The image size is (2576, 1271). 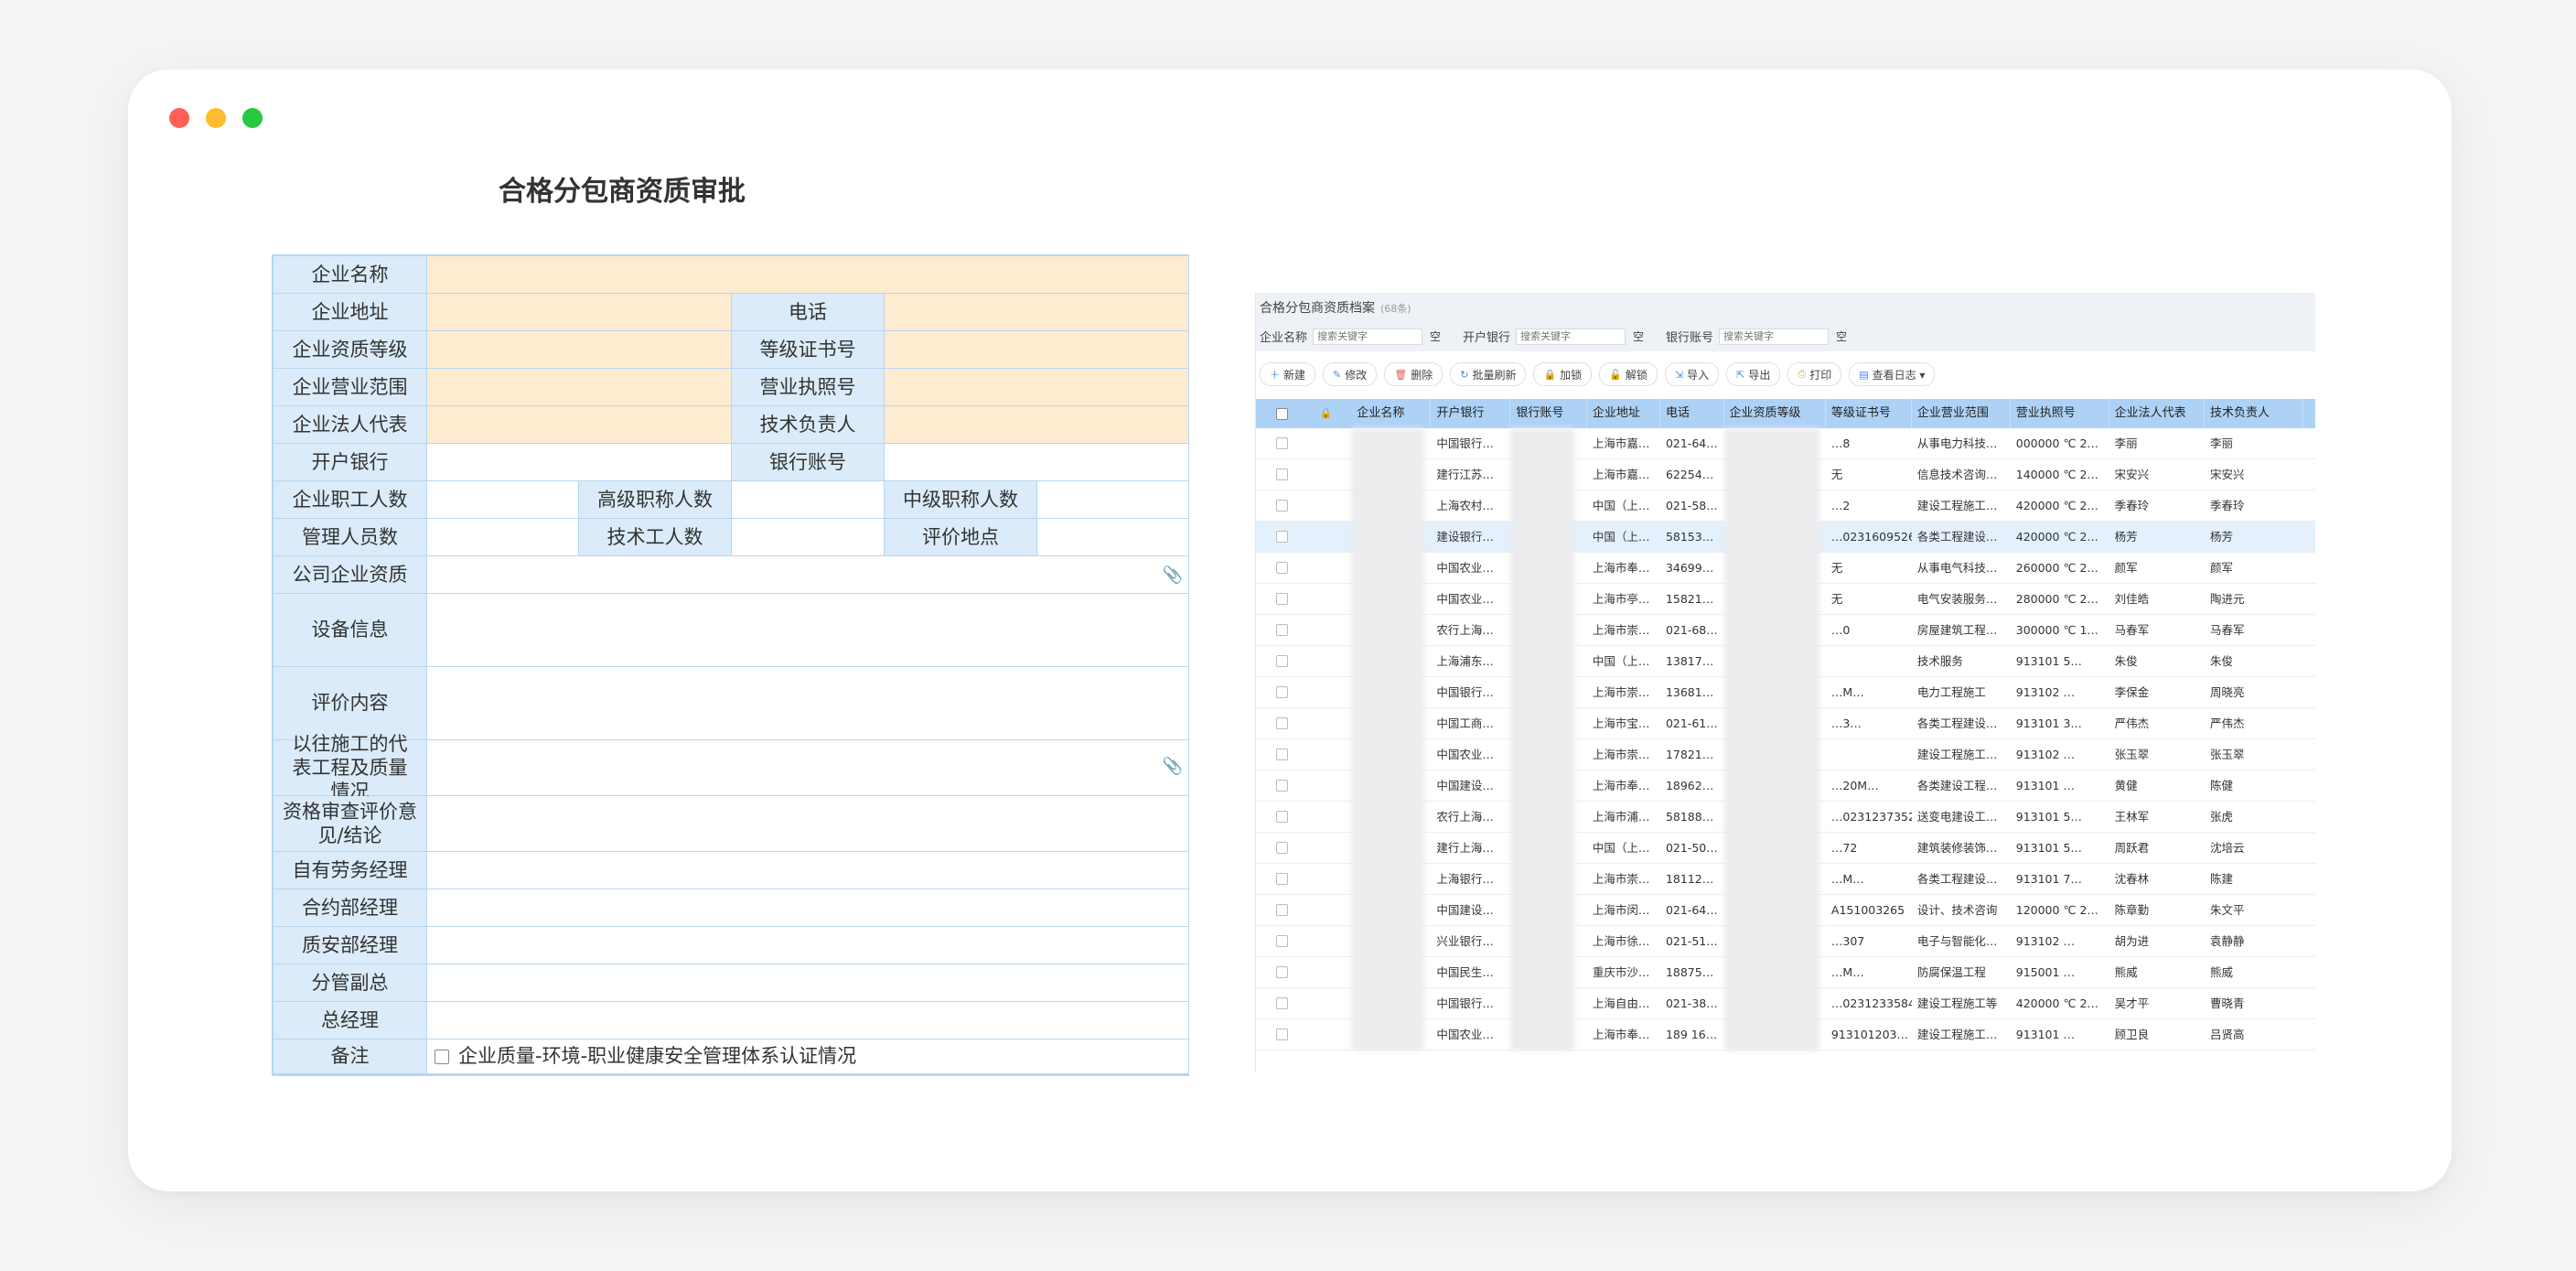 I want to click on company-name-field, so click(x=808, y=275).